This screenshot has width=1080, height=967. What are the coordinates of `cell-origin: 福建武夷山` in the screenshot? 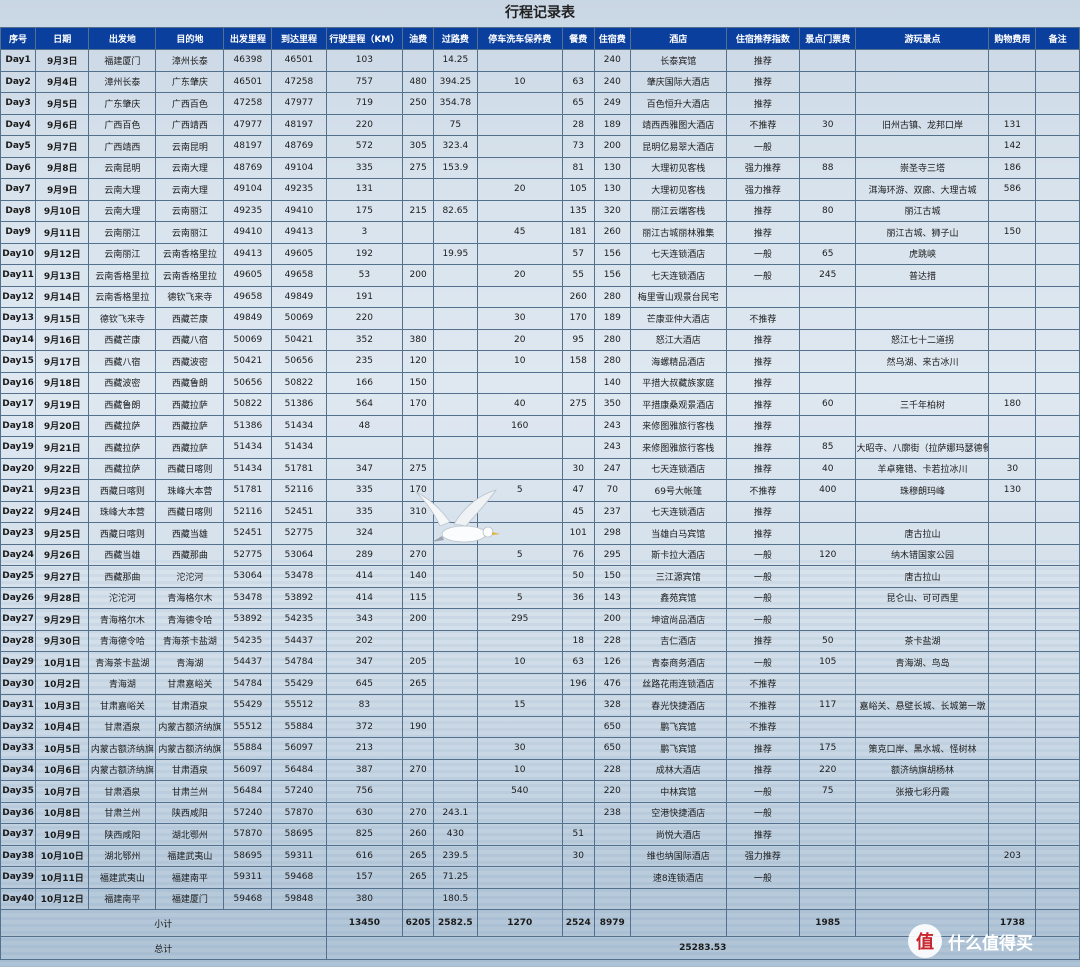 It's located at (122, 877).